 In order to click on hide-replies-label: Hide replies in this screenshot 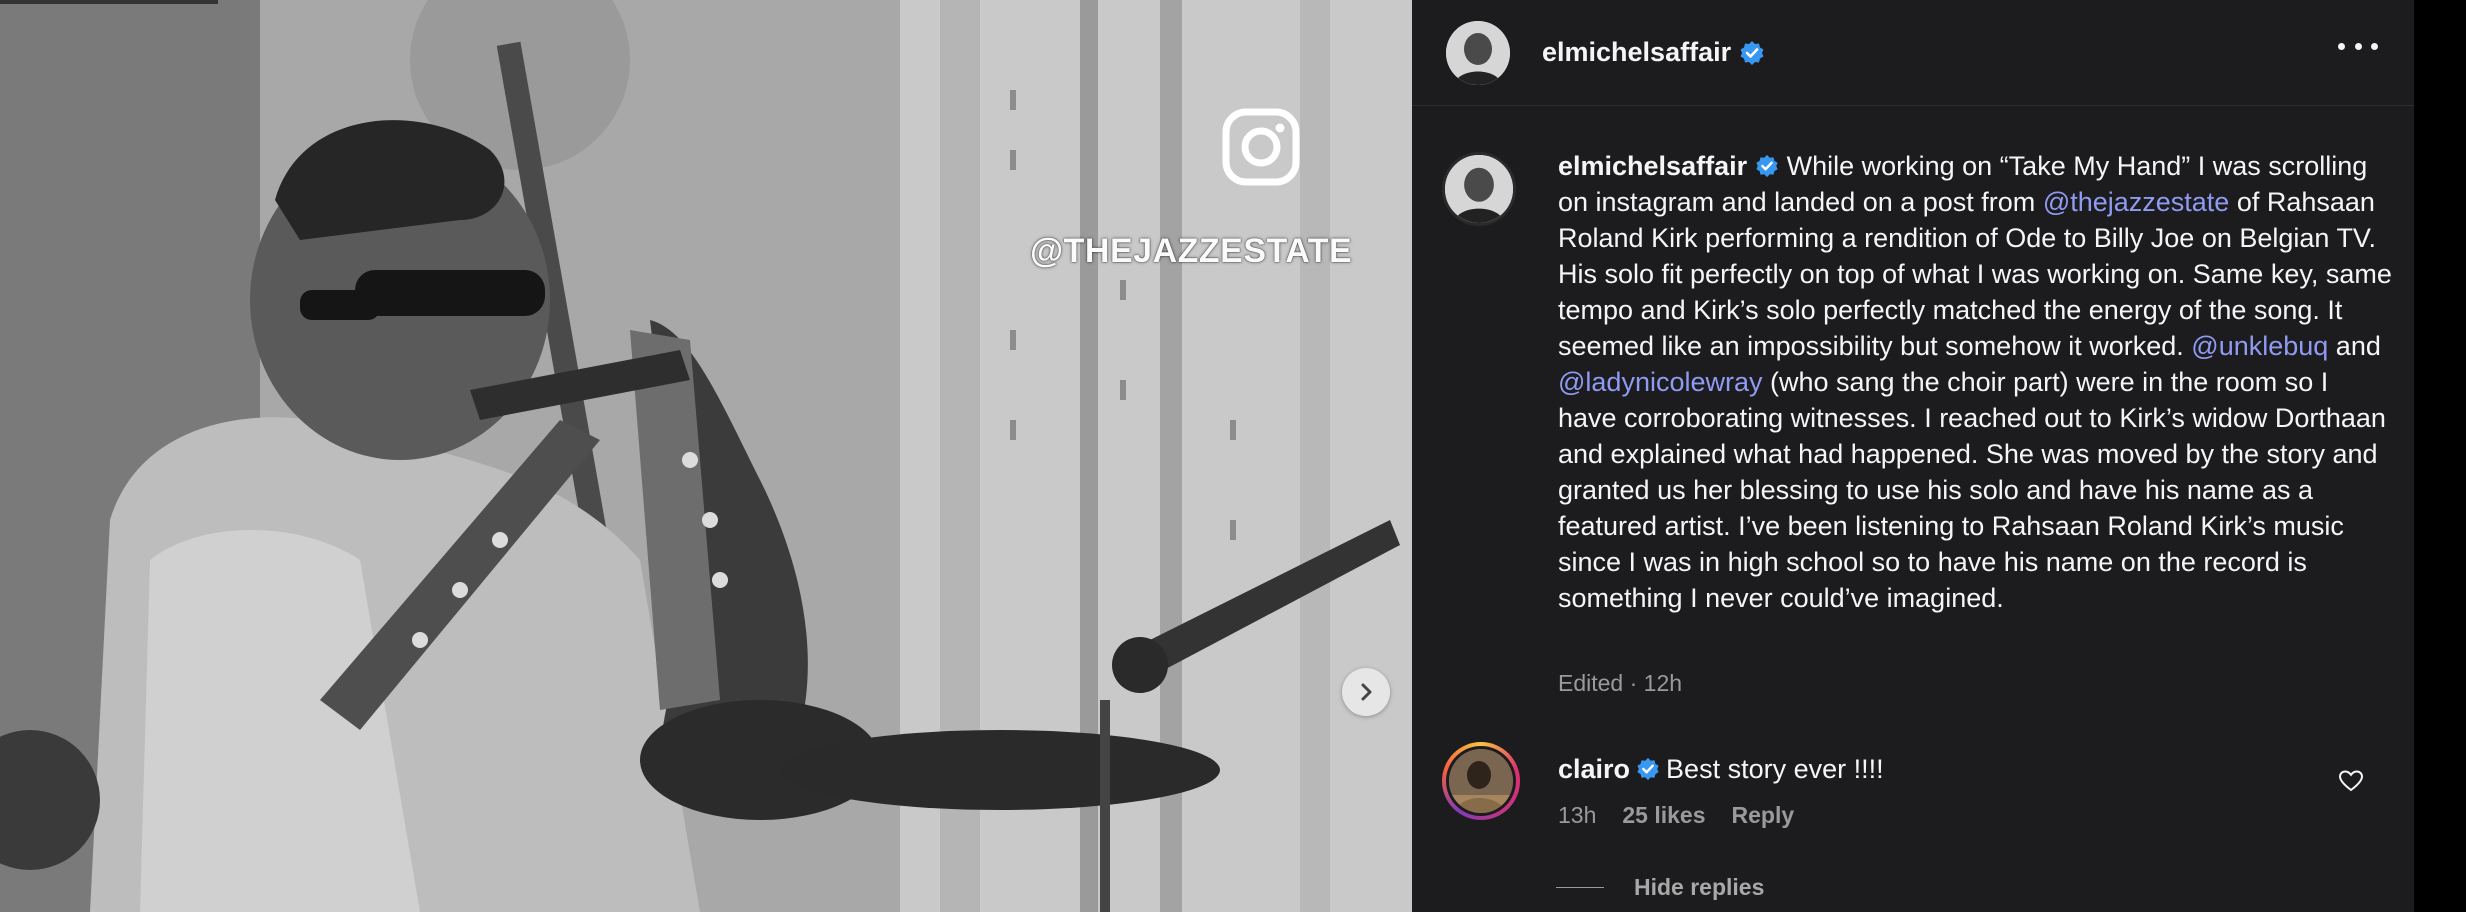, I will do `click(1699, 887)`.